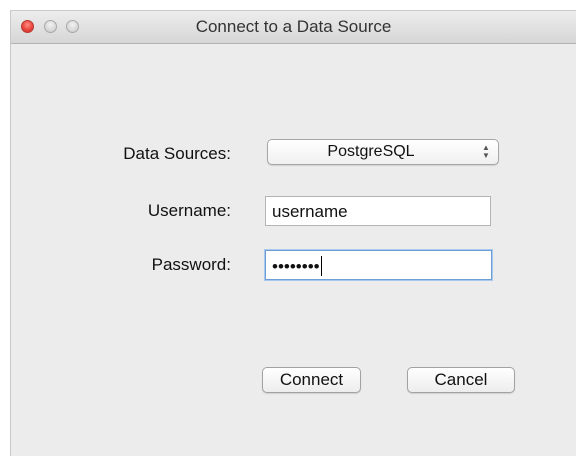  I want to click on data-sources-select: PostgreSQL ▲ ▼, so click(383, 152).